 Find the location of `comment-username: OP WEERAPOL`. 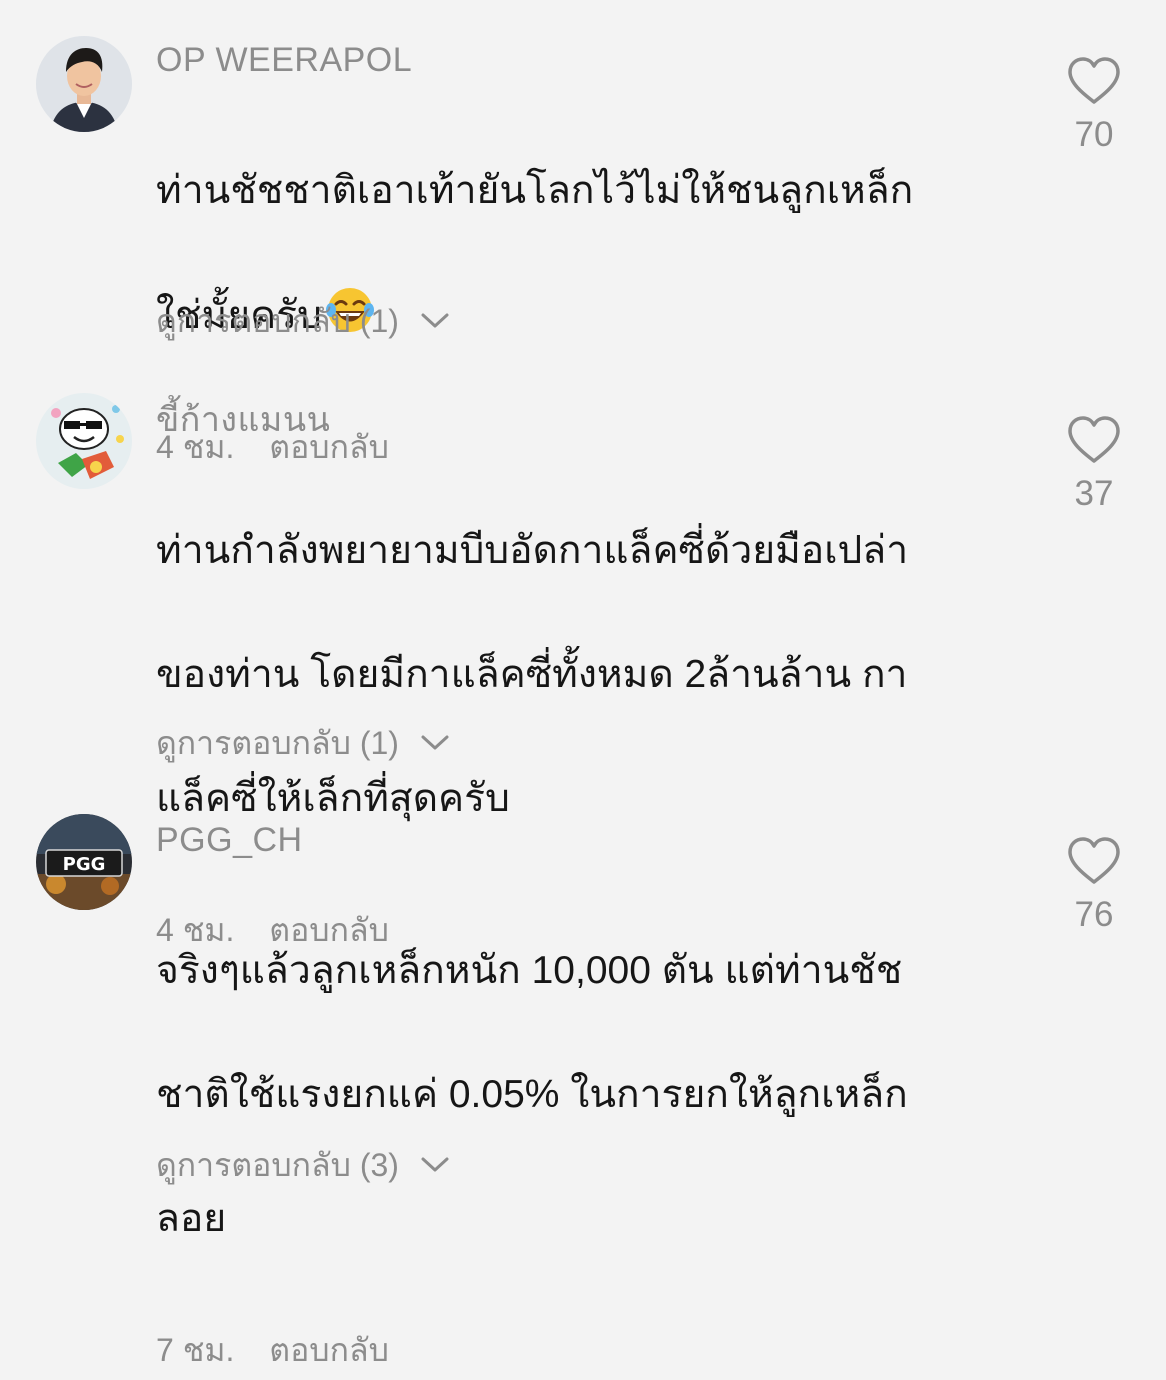

comment-username: OP WEERAPOL is located at coordinates (586, 60).